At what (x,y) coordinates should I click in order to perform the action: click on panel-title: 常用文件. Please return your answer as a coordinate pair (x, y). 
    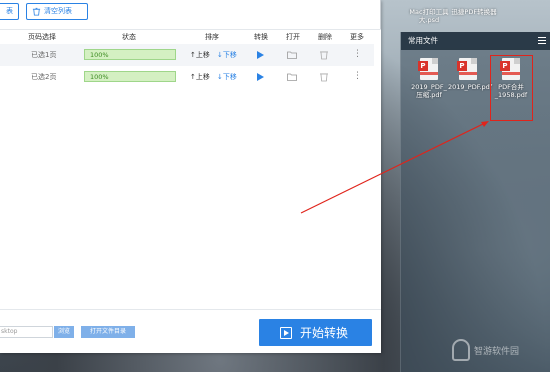
    Looking at the image, I should click on (423, 40).